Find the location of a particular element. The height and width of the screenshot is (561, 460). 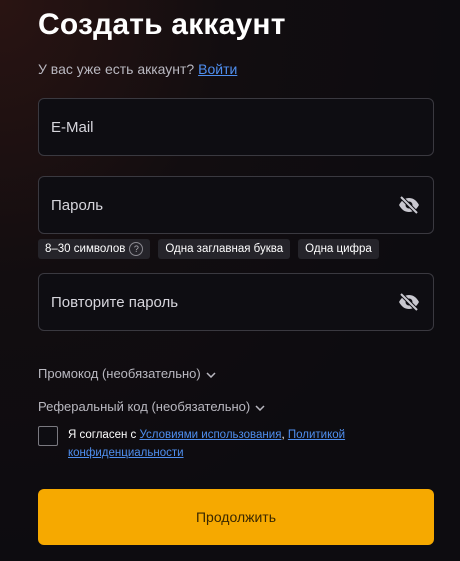

page-title: Создать аккаунт is located at coordinates (162, 24).